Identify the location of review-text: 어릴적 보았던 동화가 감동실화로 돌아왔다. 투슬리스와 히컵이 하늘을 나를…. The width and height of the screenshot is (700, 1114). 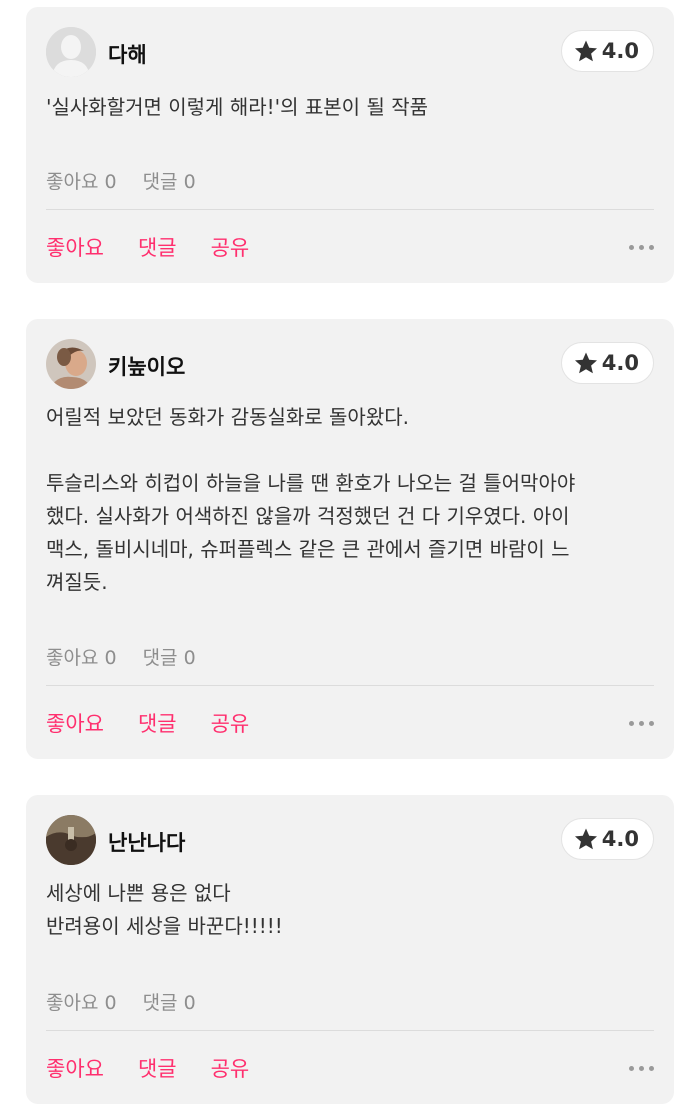
(311, 499).